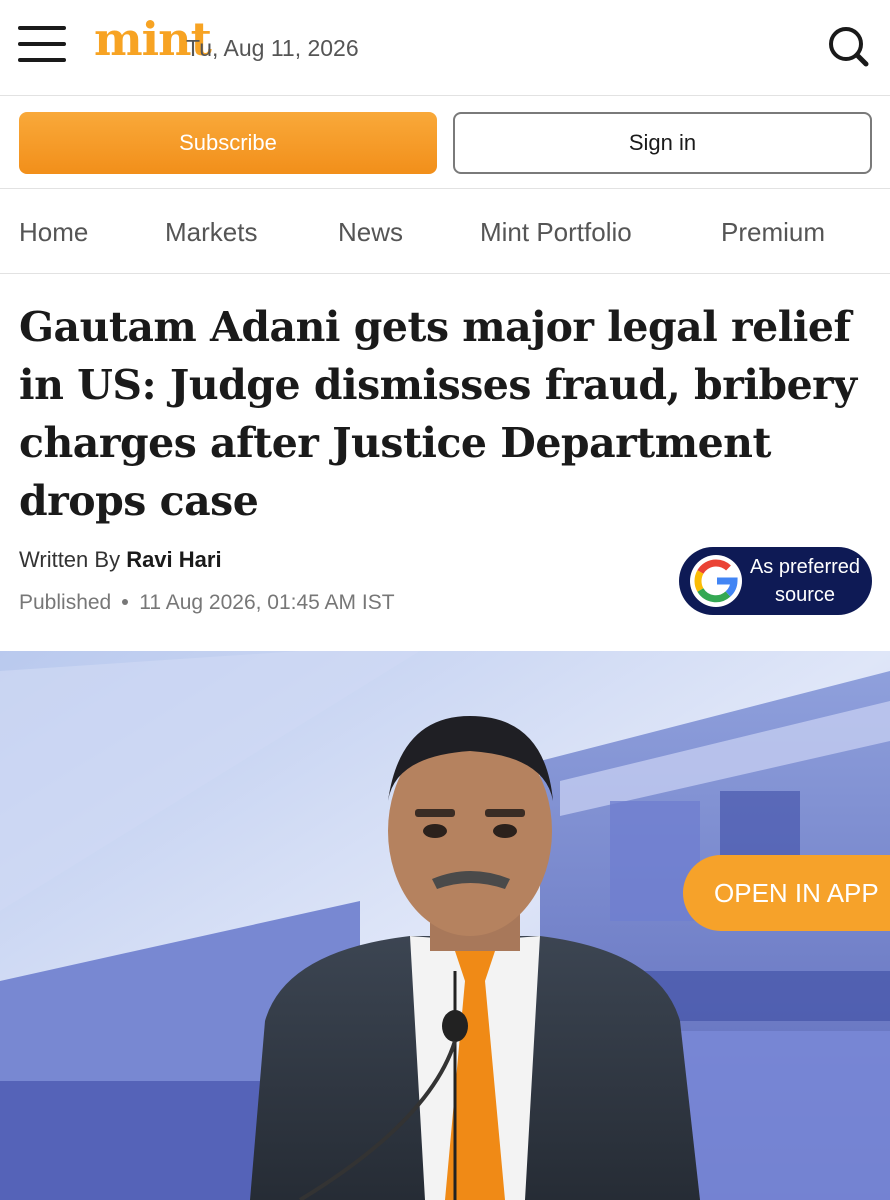 Image resolution: width=890 pixels, height=1200 pixels. I want to click on nav-item-premium: Premium, so click(773, 232).